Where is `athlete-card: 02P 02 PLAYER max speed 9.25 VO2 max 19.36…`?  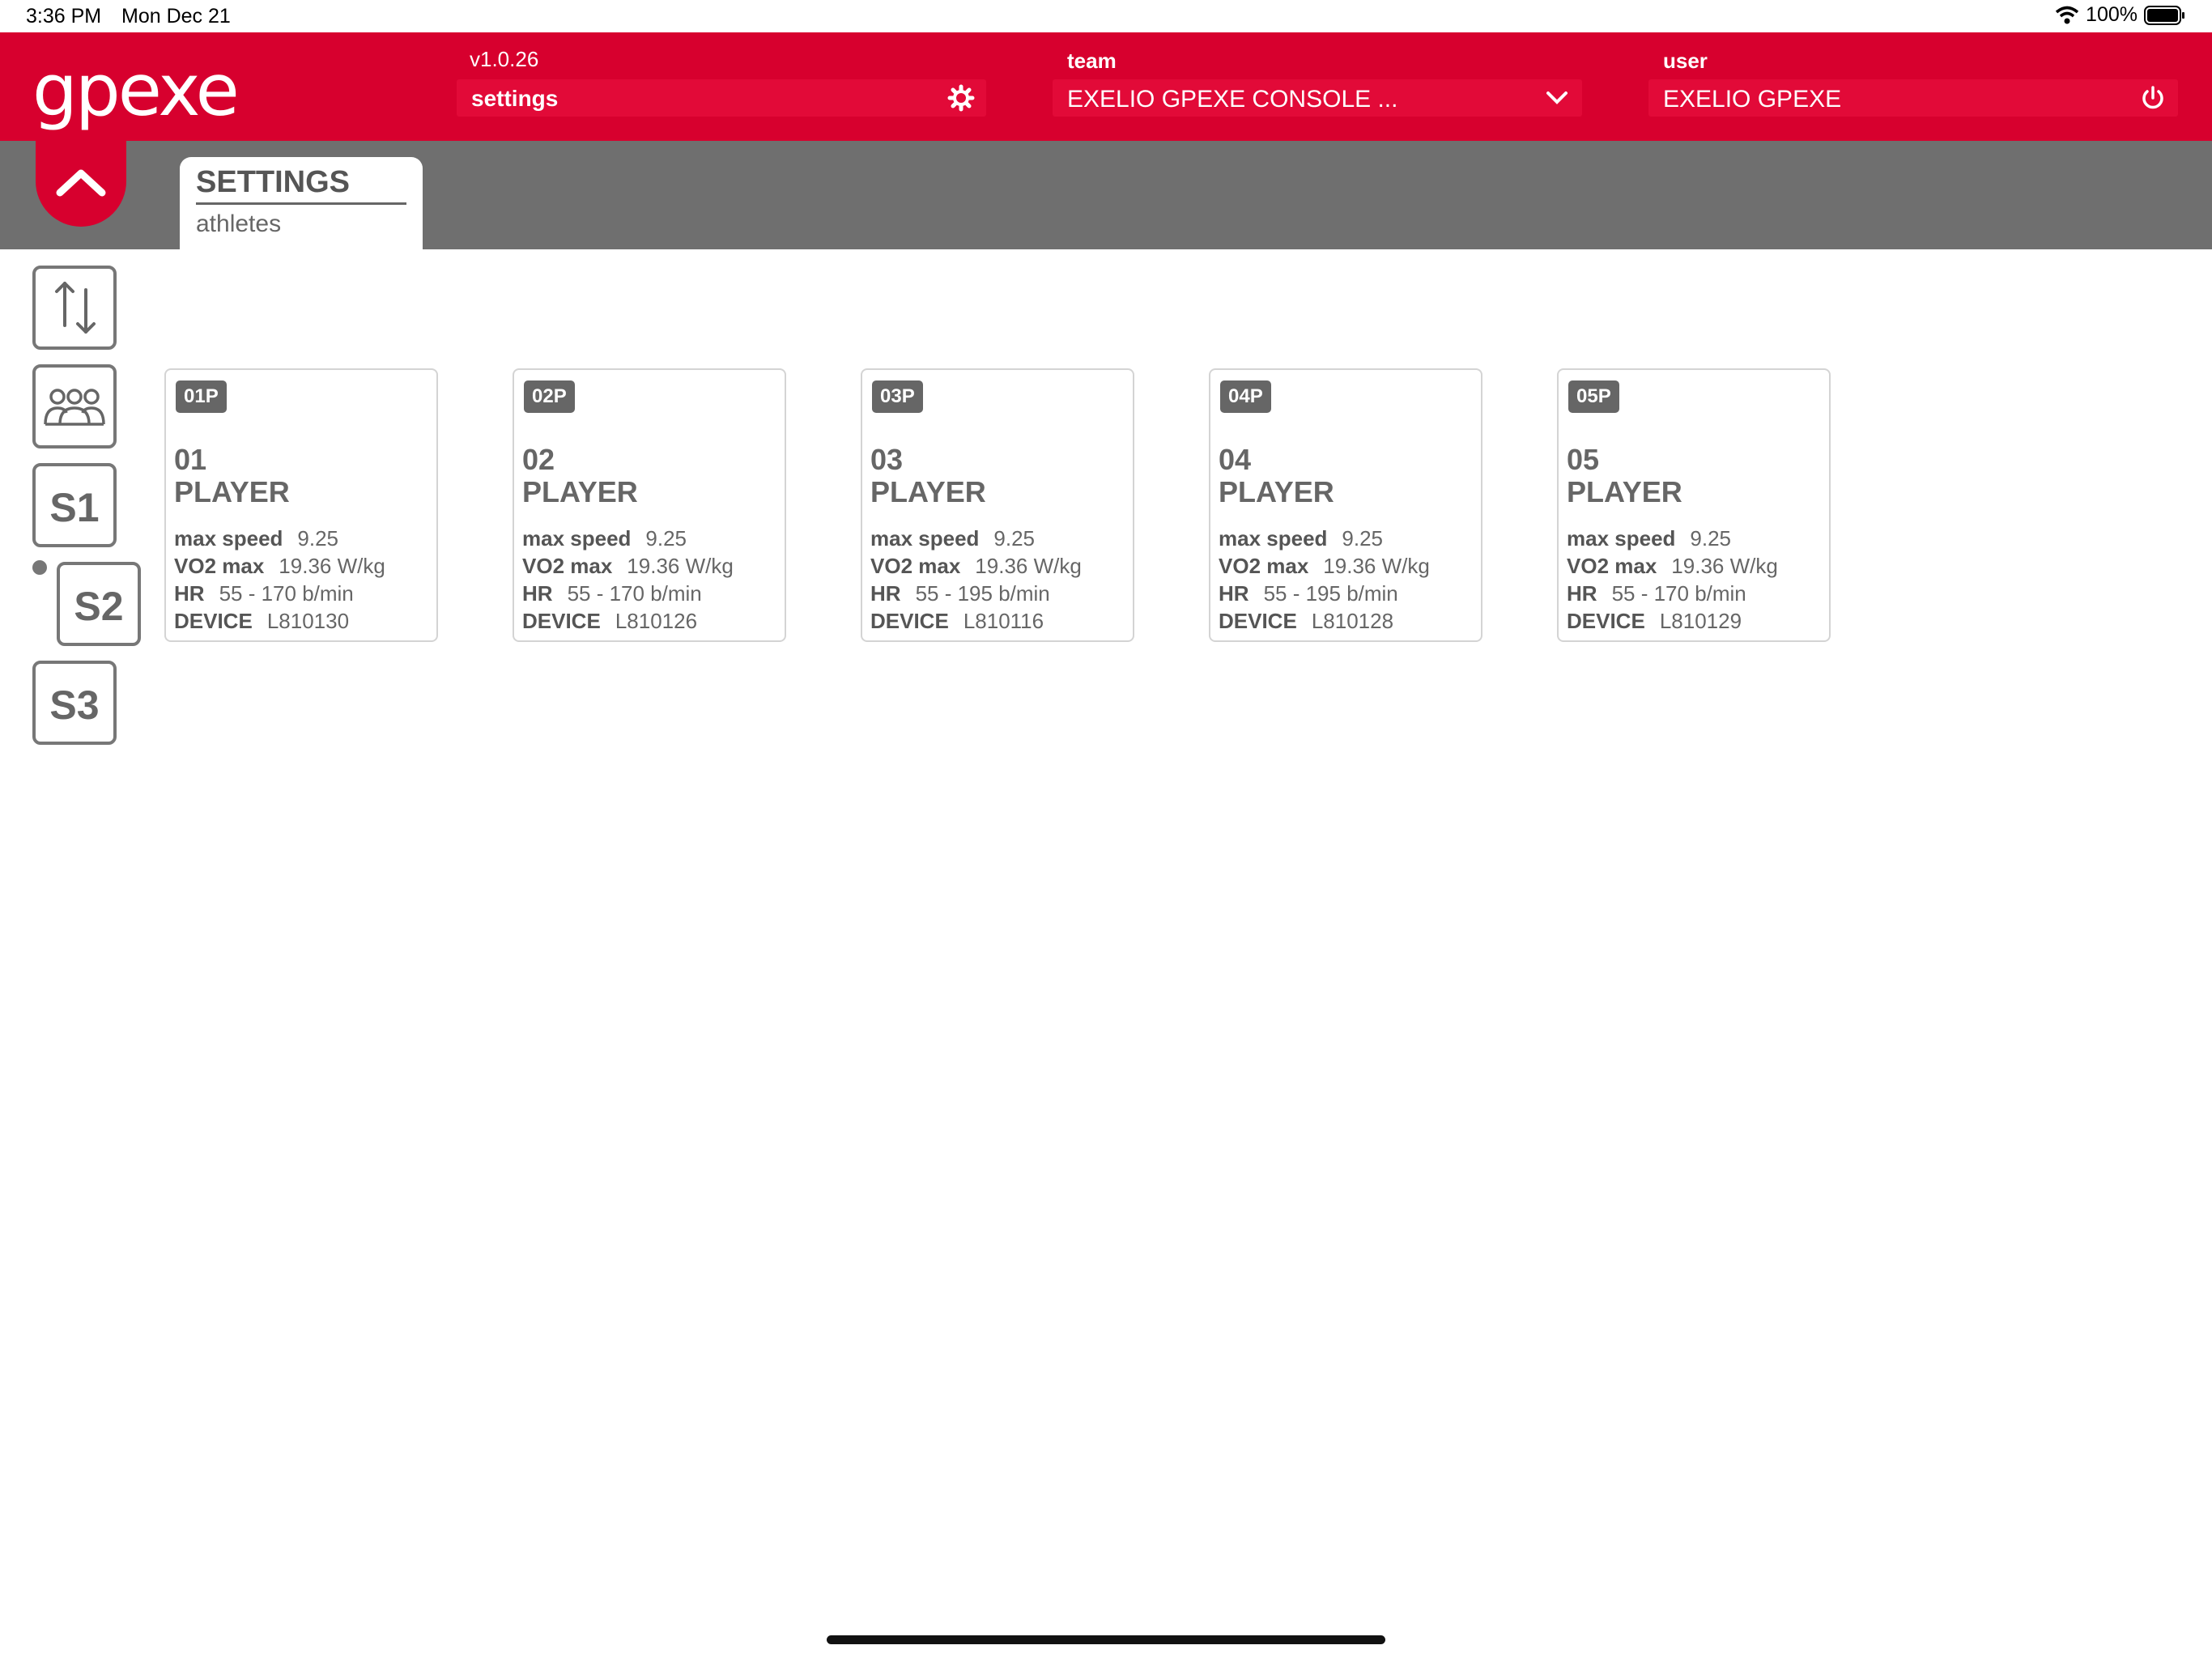 athlete-card: 02P 02 PLAYER max speed 9.25 VO2 max 19.36… is located at coordinates (649, 505).